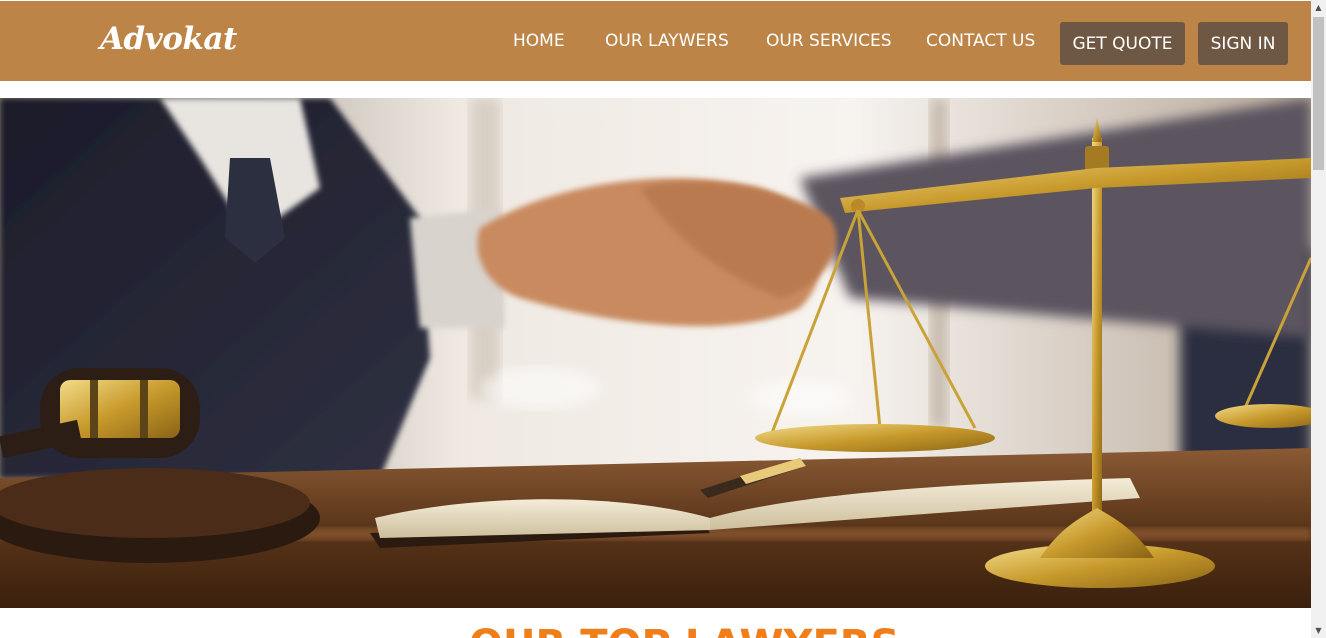  I want to click on sign-in-button: SIGN IN, so click(1243, 43).